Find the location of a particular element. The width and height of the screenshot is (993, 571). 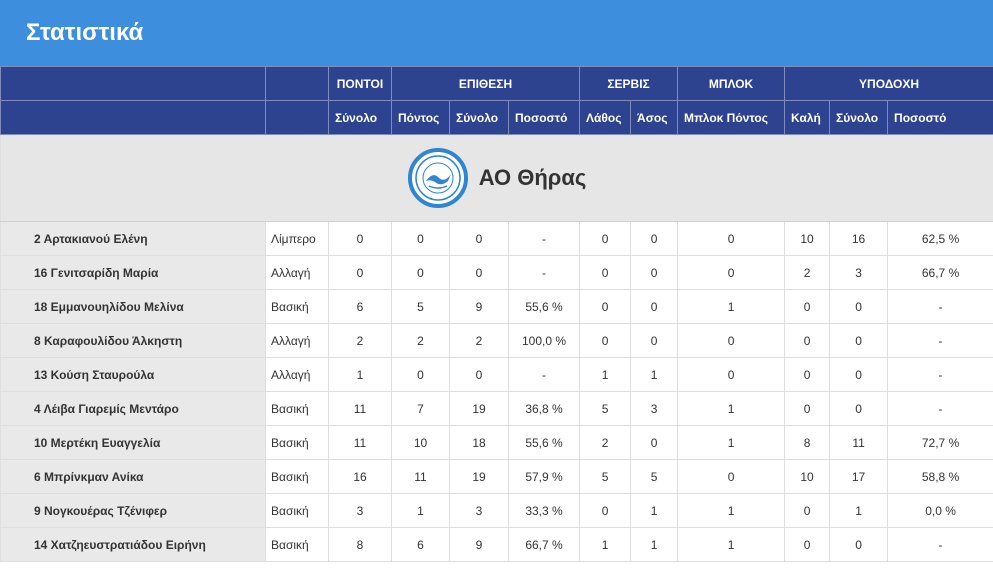

stat-cell: 7 is located at coordinates (420, 408).